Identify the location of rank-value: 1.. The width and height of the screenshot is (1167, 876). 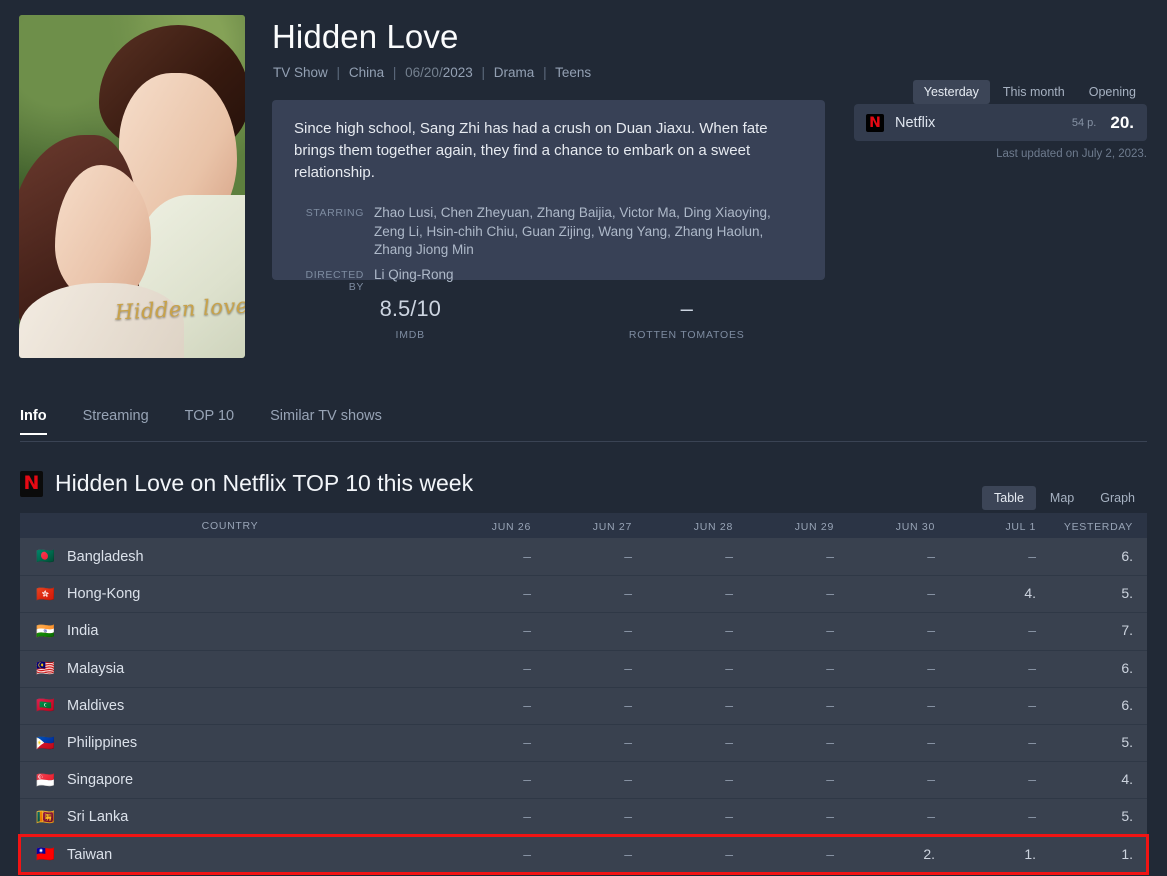
(1030, 853).